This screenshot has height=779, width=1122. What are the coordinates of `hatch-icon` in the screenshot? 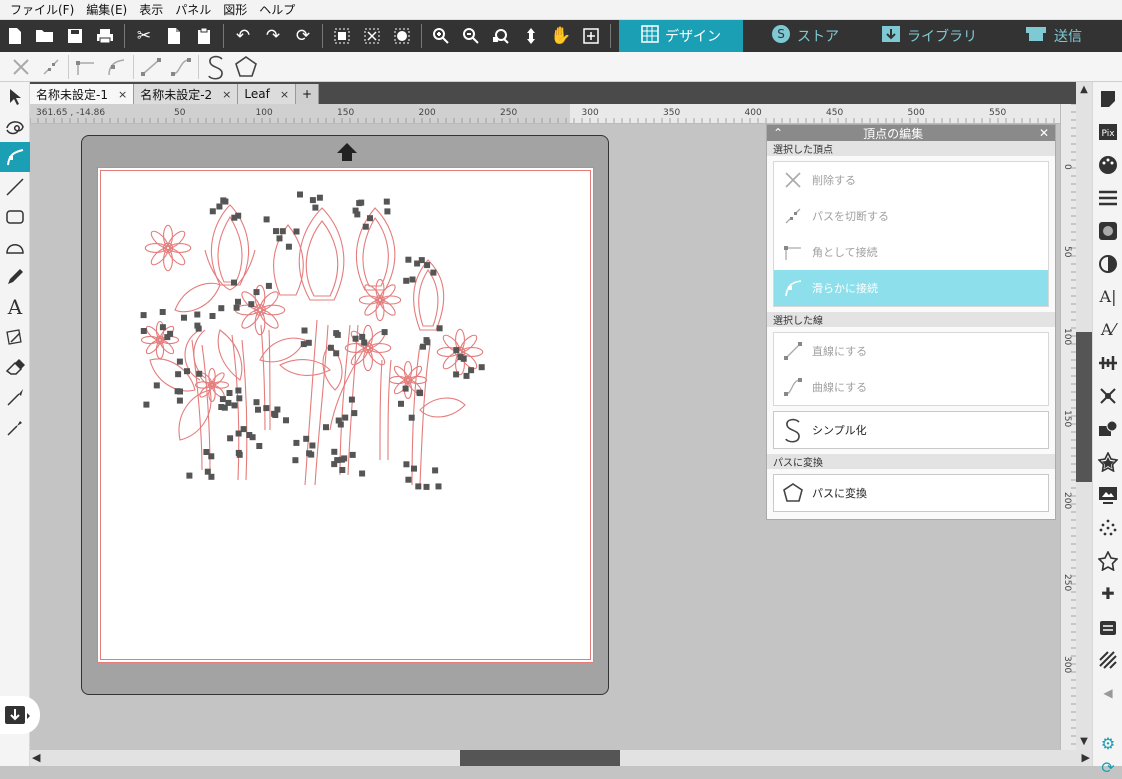 It's located at (1107, 659).